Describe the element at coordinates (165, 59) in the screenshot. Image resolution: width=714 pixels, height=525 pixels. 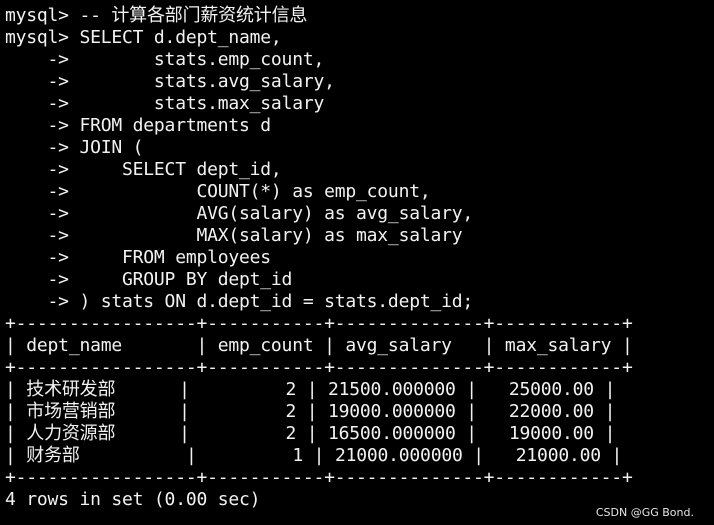
I see `sql-line: -> stats.emp_count,` at that location.